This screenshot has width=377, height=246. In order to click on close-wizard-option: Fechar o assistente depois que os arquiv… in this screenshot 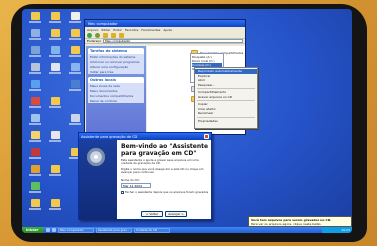, I will do `click(165, 192)`.